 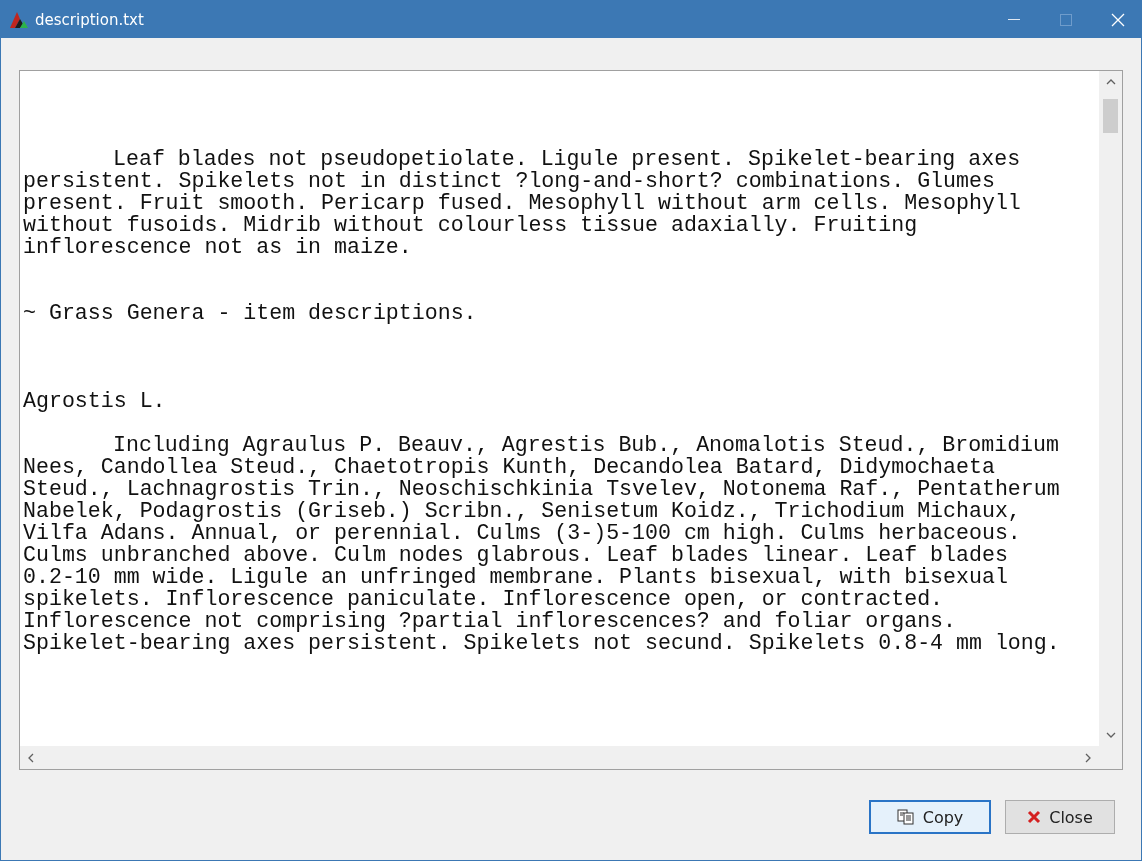 I want to click on text-line: present. Fruit smooth. Pericarp fused. Mesophyll without arm cells. Mesophyll, so click(x=522, y=203).